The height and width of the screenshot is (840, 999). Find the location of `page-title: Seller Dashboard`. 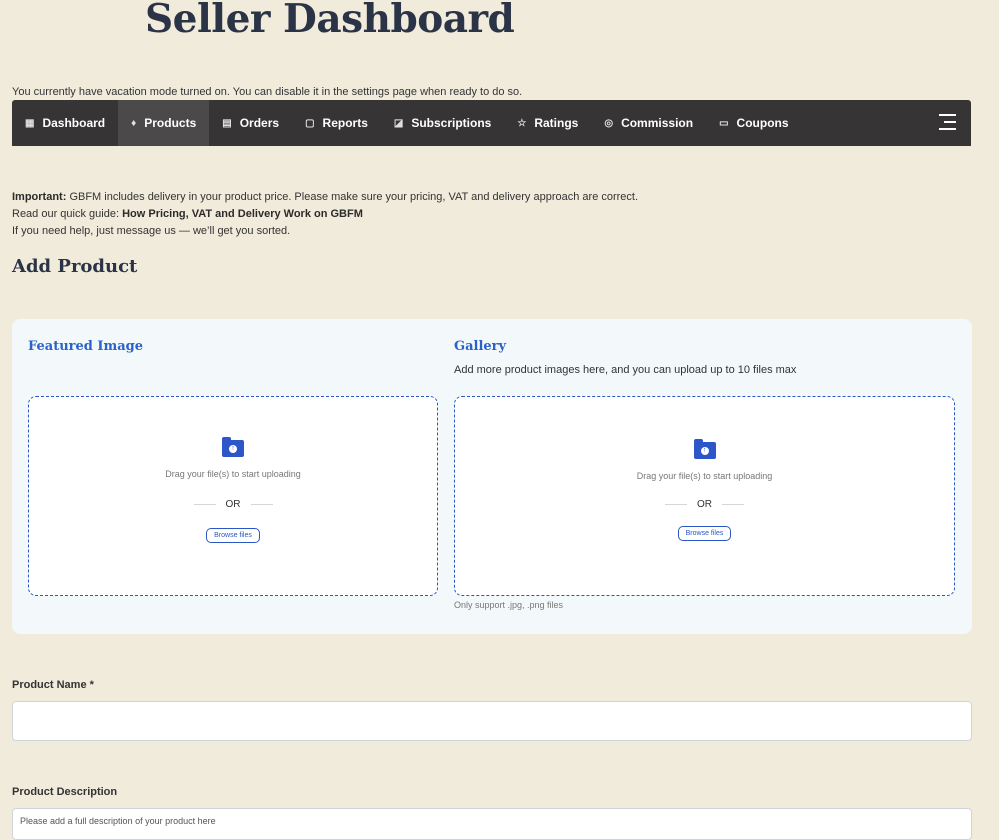

page-title: Seller Dashboard is located at coordinates (330, 21).